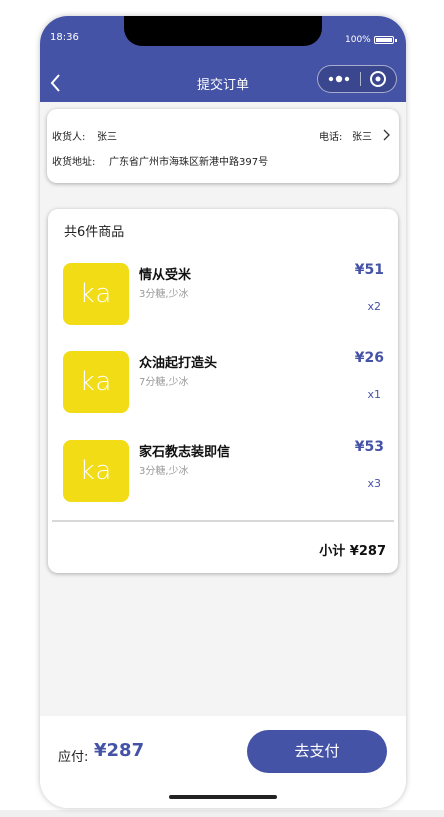 This screenshot has width=444, height=817. Describe the element at coordinates (369, 358) in the screenshot. I see `product-price: ¥26` at that location.